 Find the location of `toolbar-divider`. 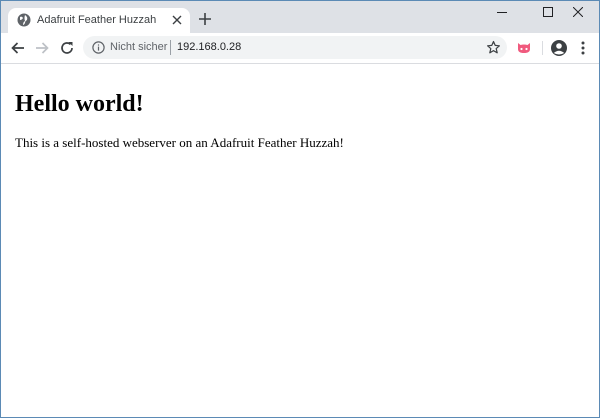

toolbar-divider is located at coordinates (542, 48).